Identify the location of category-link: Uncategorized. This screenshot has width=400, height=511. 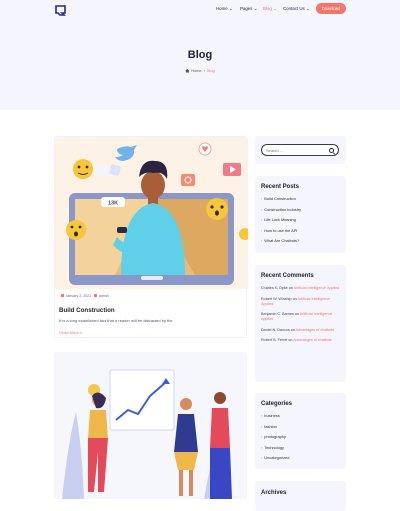
(275, 458).